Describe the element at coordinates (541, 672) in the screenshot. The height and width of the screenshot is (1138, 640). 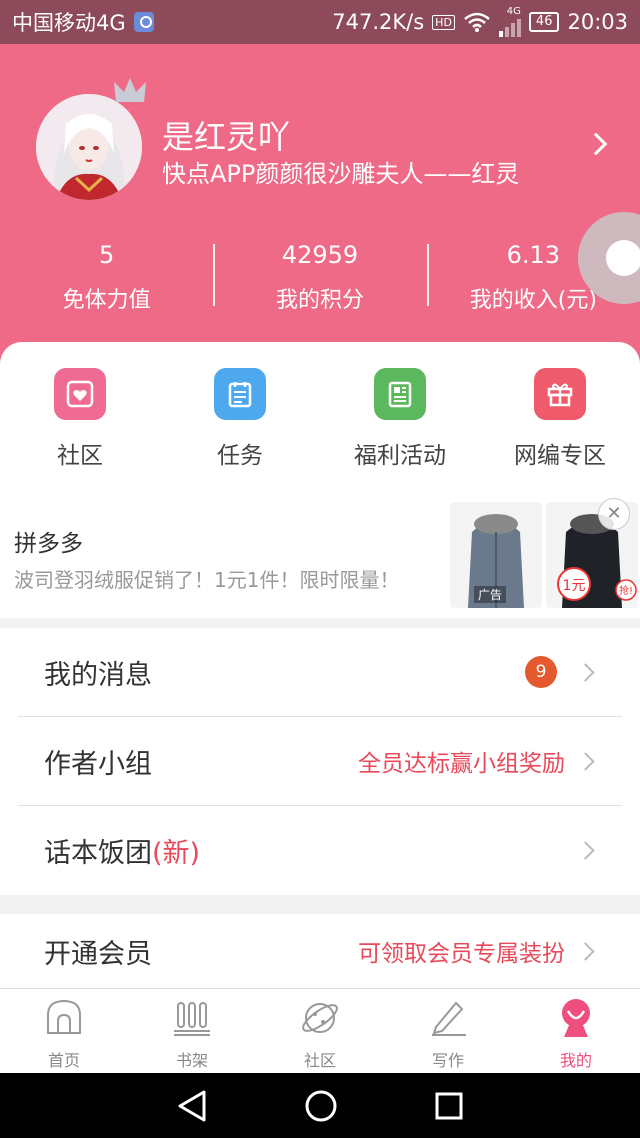
I see `unread-badge: 9` at that location.